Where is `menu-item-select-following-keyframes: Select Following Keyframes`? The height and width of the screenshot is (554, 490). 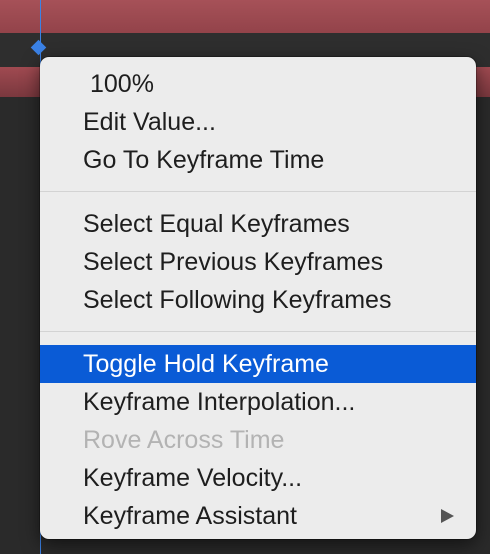
menu-item-select-following-keyframes: Select Following Keyframes is located at coordinates (258, 300).